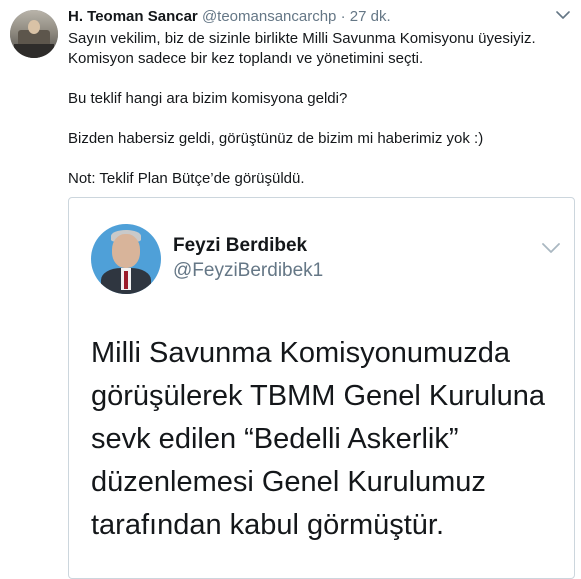 The width and height of the screenshot is (581, 579). I want to click on author-name: H. Teoman Sancar, so click(133, 16).